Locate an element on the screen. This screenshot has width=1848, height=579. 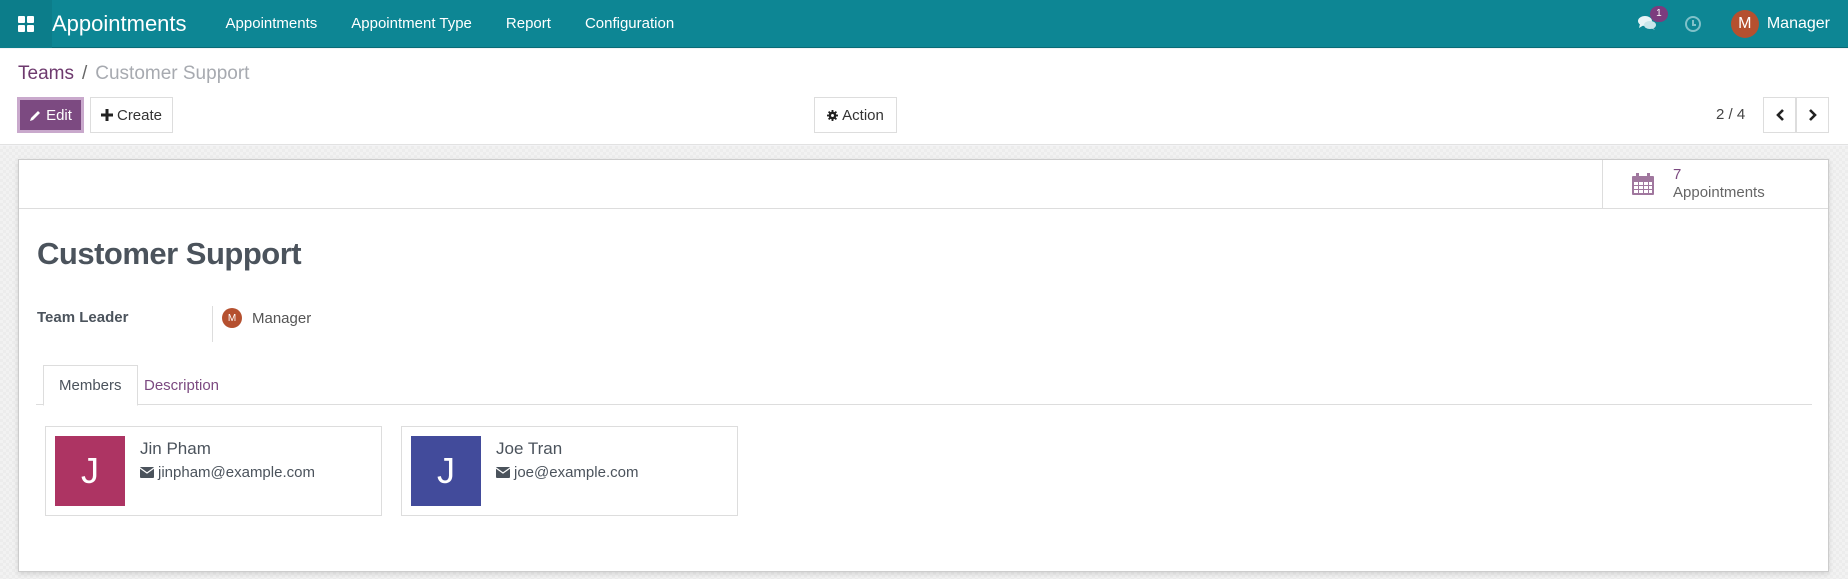
menu-configuration: Configuration is located at coordinates (629, 23).